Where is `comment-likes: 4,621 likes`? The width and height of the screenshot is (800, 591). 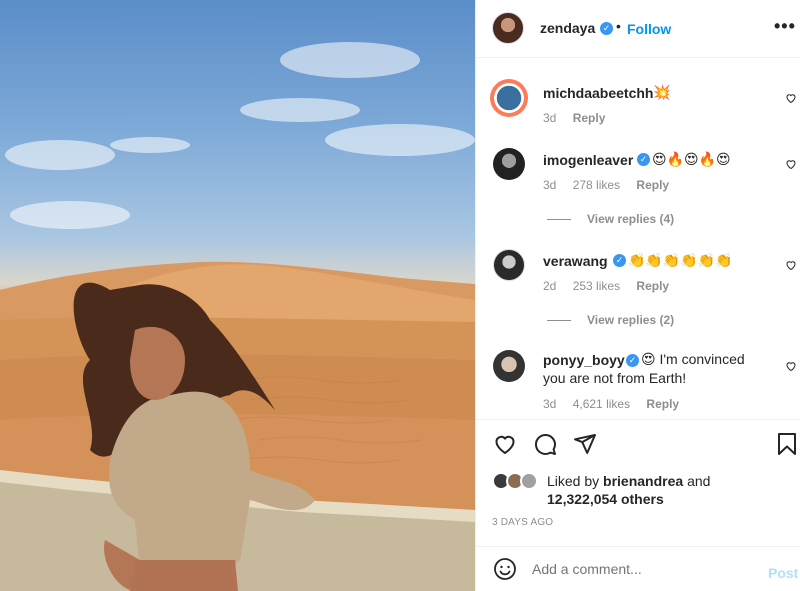 comment-likes: 4,621 likes is located at coordinates (601, 404).